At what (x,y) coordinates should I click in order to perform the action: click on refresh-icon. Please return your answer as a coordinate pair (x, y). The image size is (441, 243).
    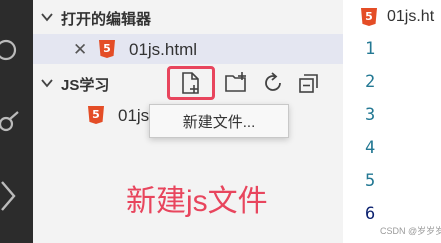
    Looking at the image, I should click on (273, 83).